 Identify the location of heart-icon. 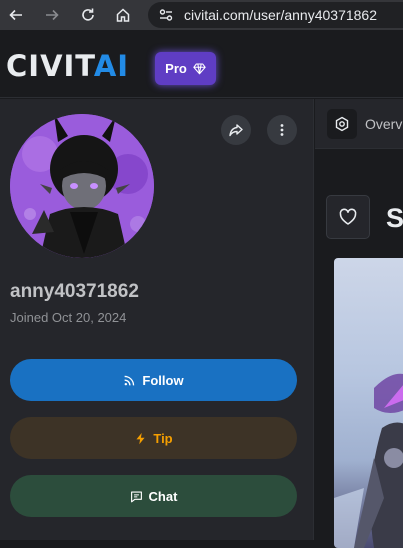
(348, 216).